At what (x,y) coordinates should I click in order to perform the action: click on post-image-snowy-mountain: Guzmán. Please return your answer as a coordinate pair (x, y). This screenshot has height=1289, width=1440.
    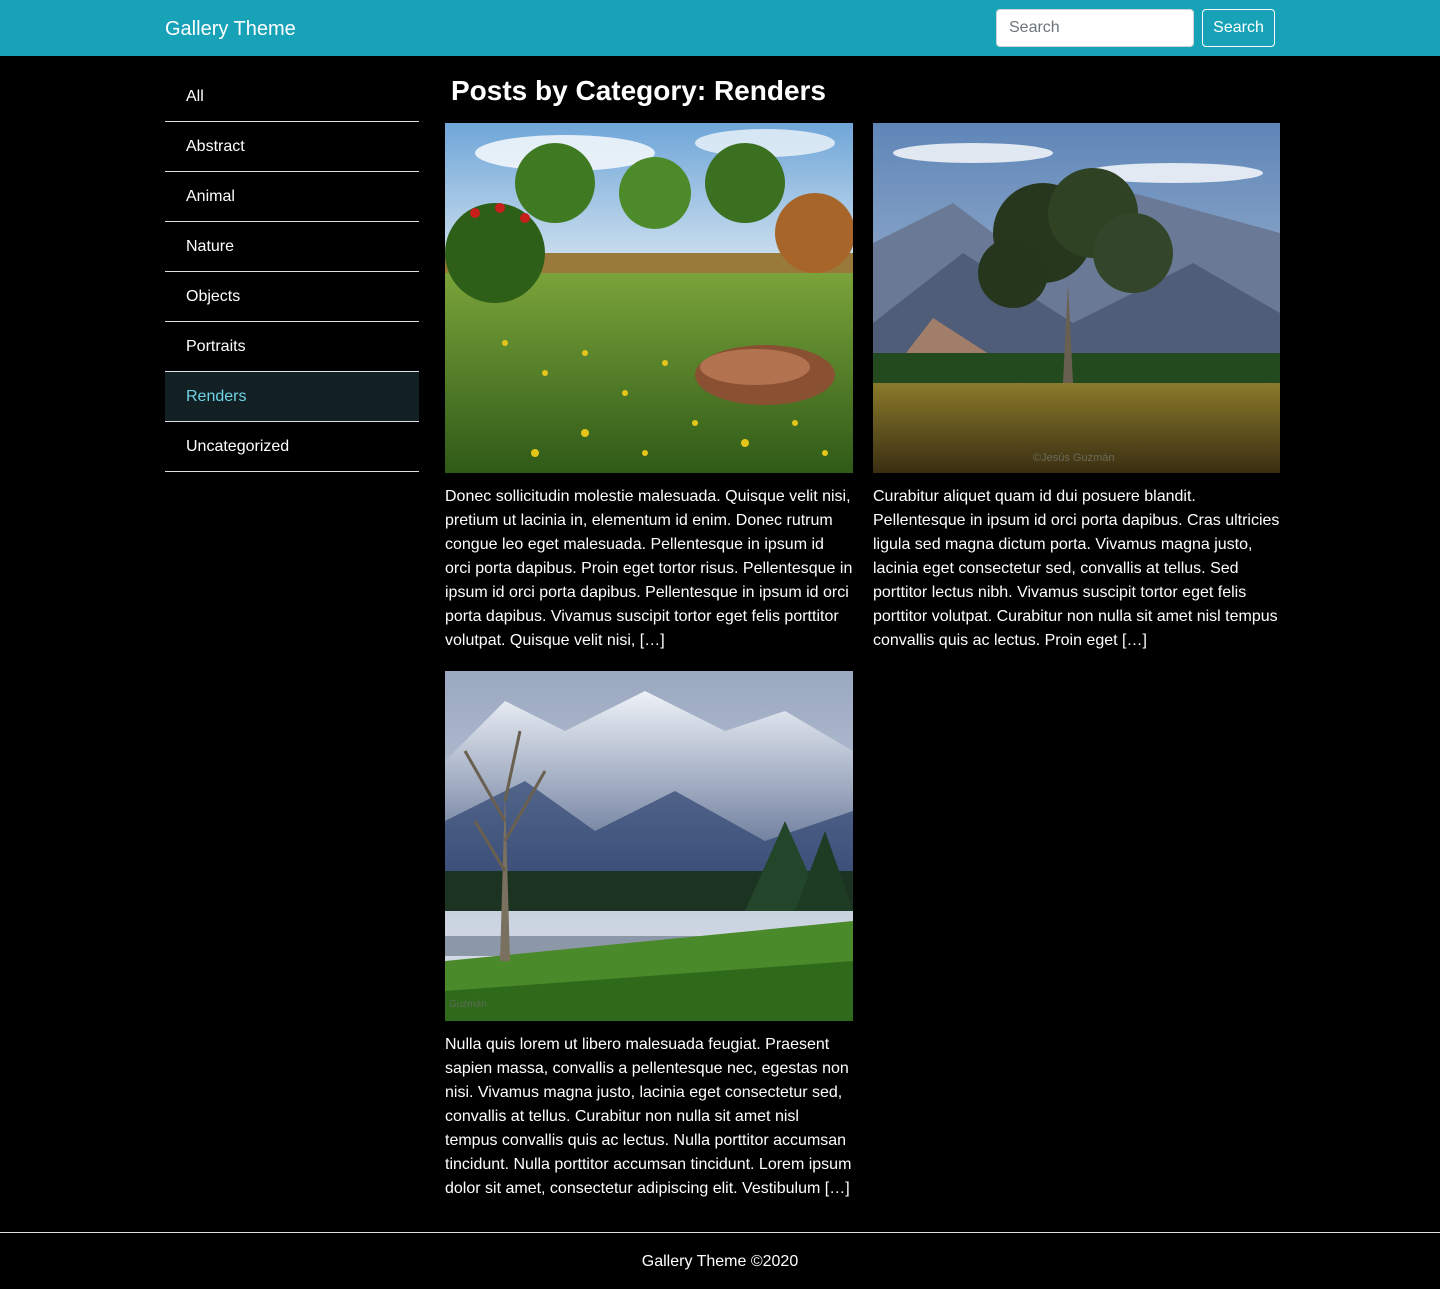
    Looking at the image, I should click on (649, 846).